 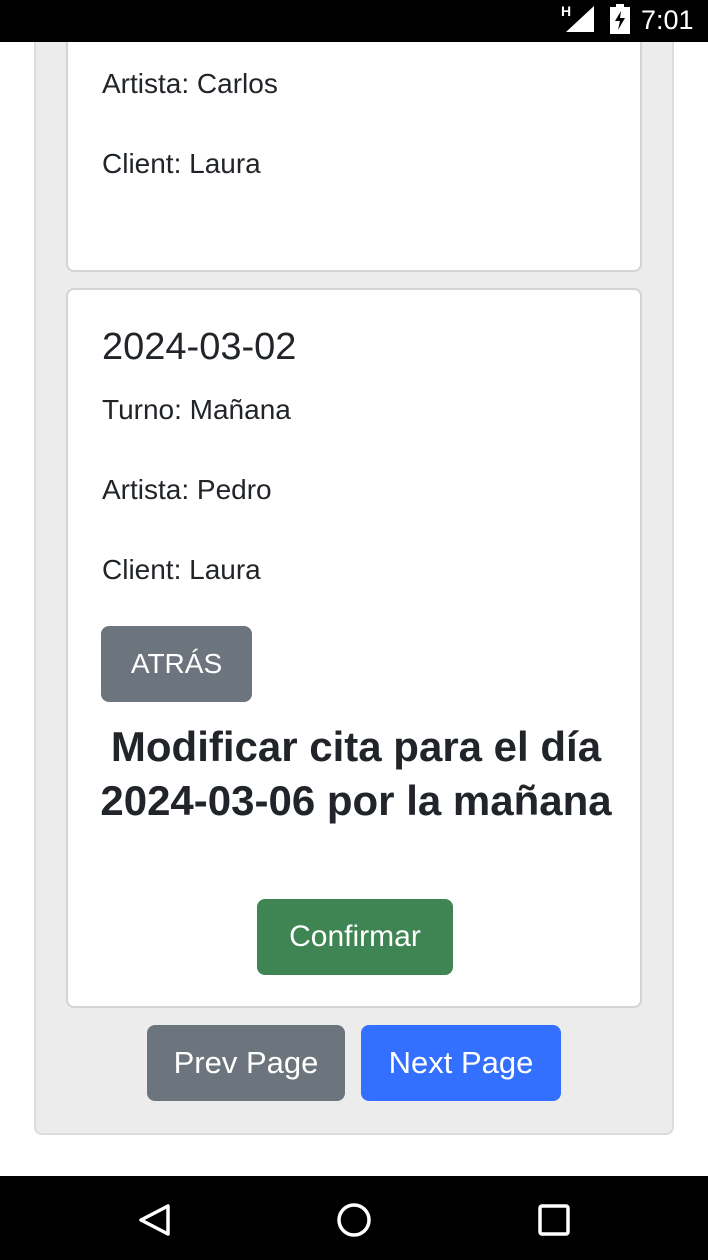 I want to click on back-nav-icon, so click(x=154, y=1220).